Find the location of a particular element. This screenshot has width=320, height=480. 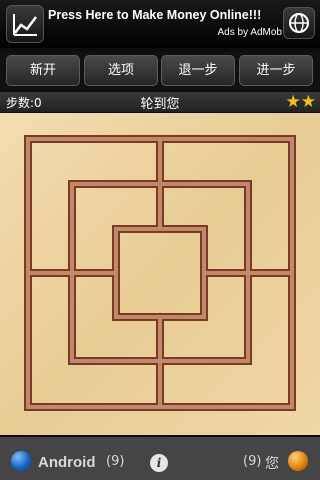

redo-button: 进一步 is located at coordinates (276, 70).